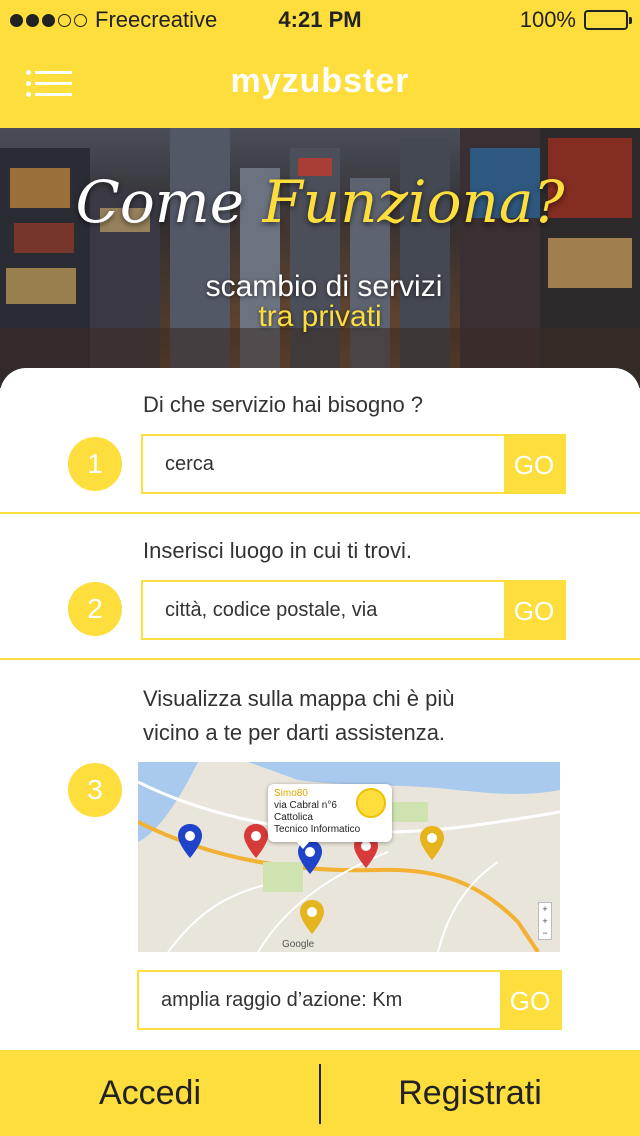 This screenshot has width=640, height=1136. Describe the element at coordinates (299, 698) in the screenshot. I see `step-3-text-line1: Visualizza sulla mappa chi è più` at that location.